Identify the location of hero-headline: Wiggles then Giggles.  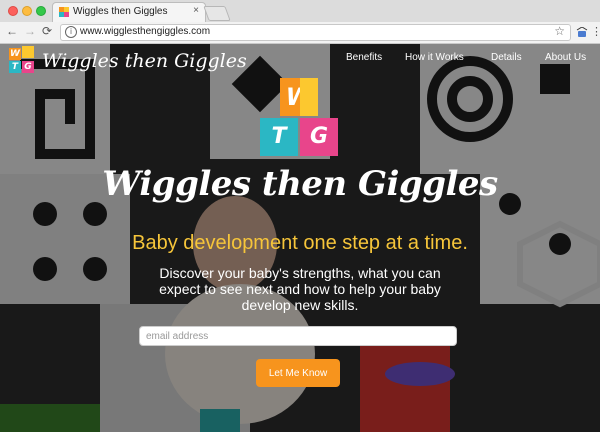
(300, 184).